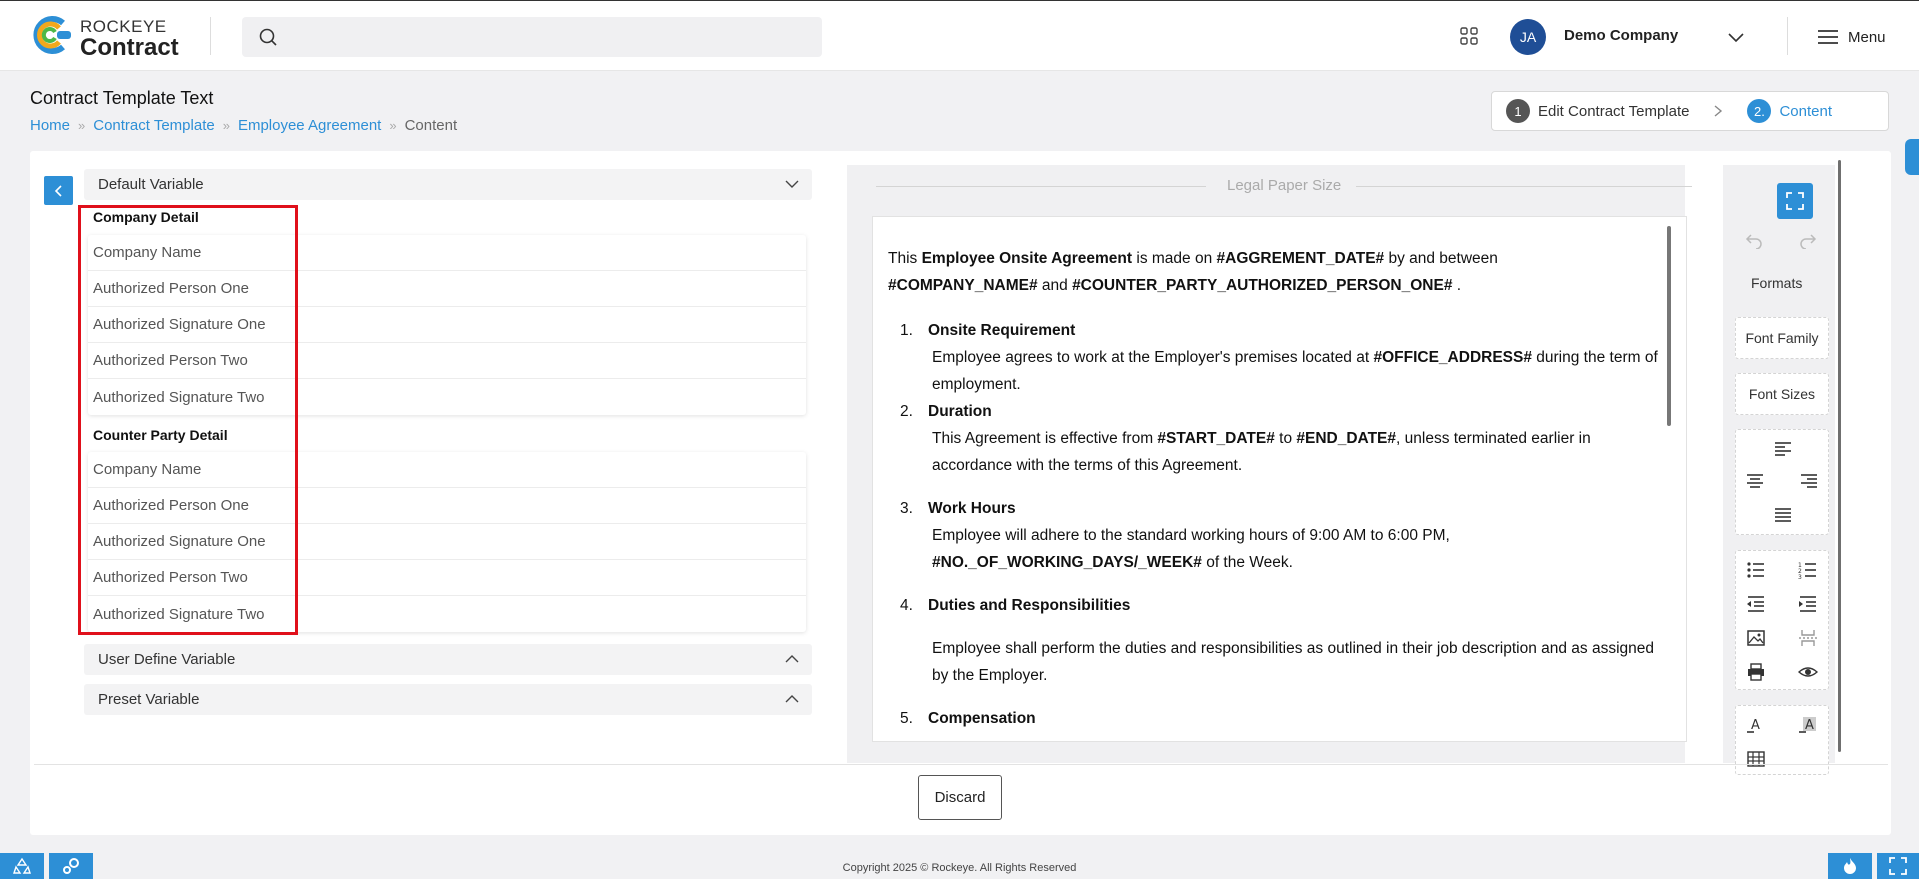 Image resolution: width=1919 pixels, height=879 pixels. What do you see at coordinates (906, 605) in the screenshot?
I see `clause-number: 4.` at bounding box center [906, 605].